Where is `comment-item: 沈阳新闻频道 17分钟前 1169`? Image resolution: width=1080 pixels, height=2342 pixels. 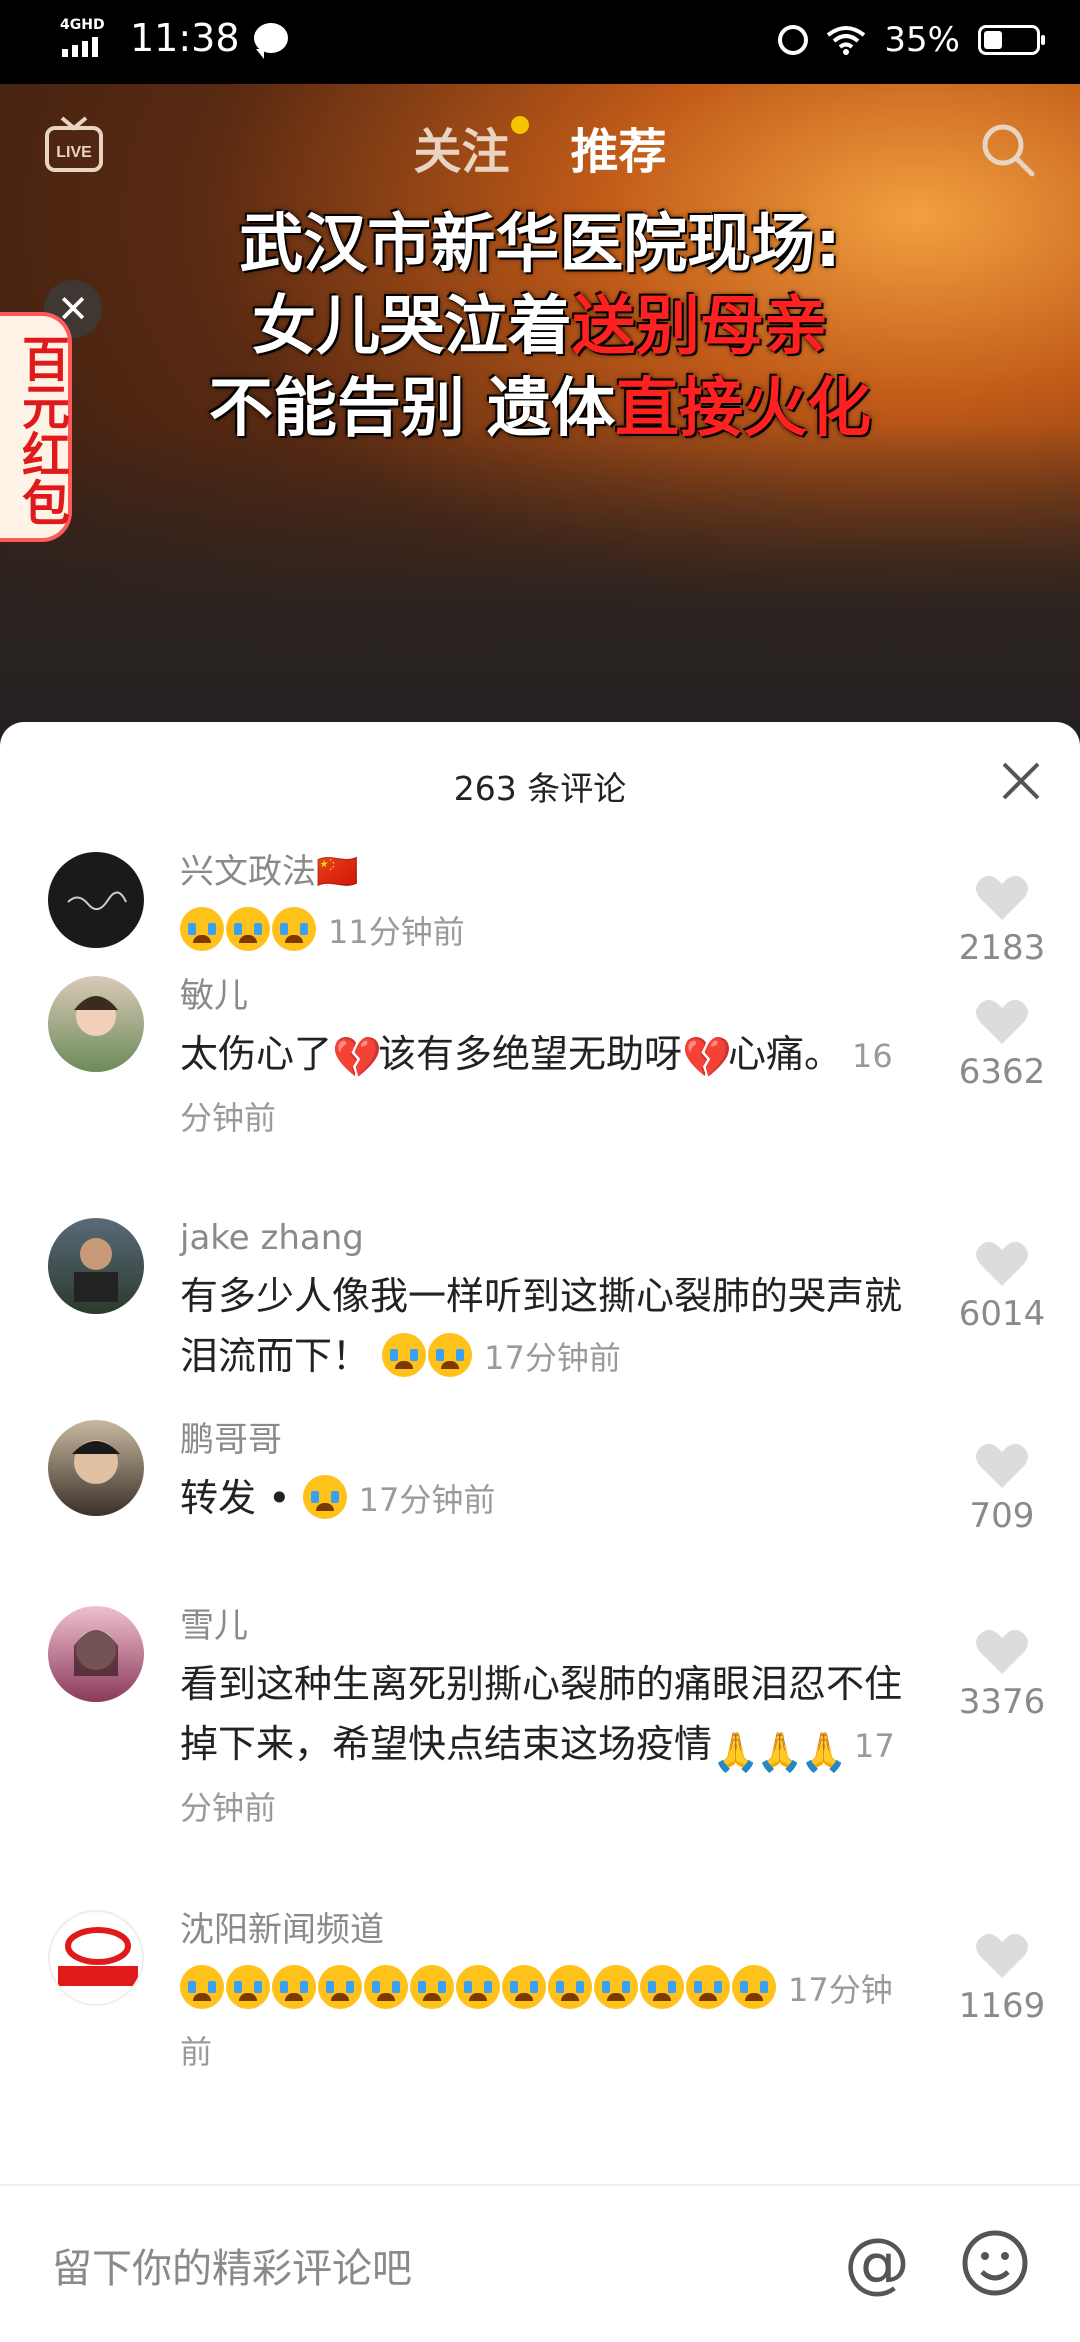 comment-item: 沈阳新闻频道 17分钟前 1169 is located at coordinates (540, 2040).